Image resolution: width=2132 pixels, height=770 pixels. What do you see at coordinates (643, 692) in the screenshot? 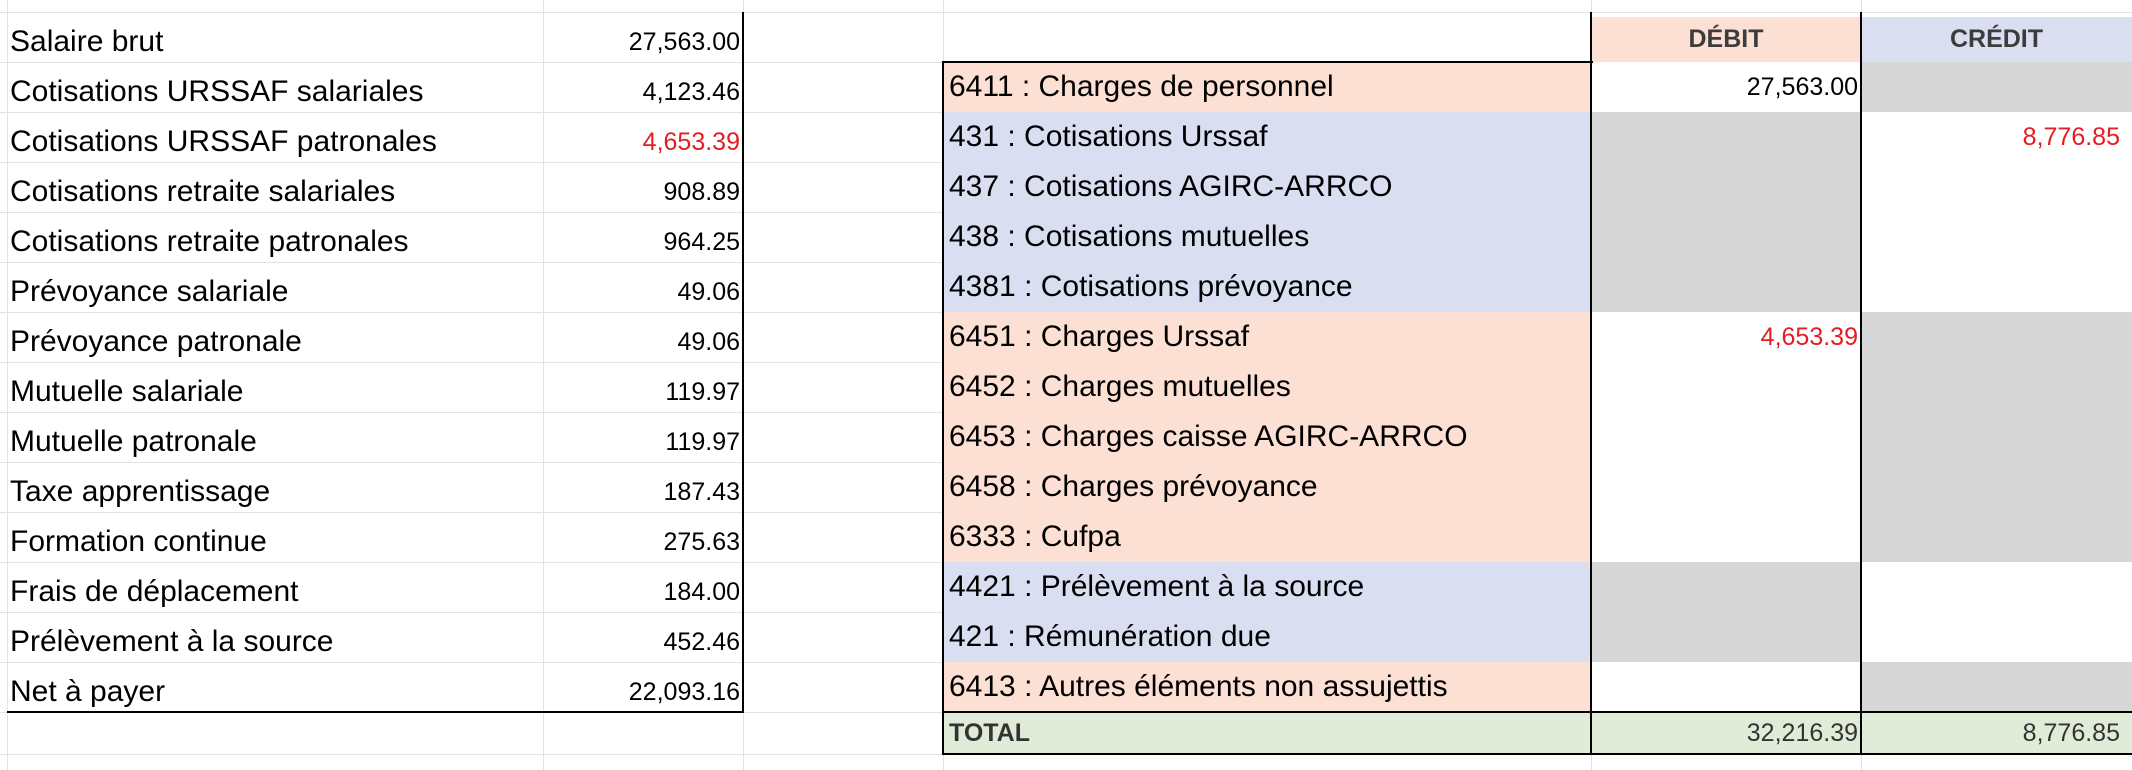
I see `left-value-cell: 22,093.16` at bounding box center [643, 692].